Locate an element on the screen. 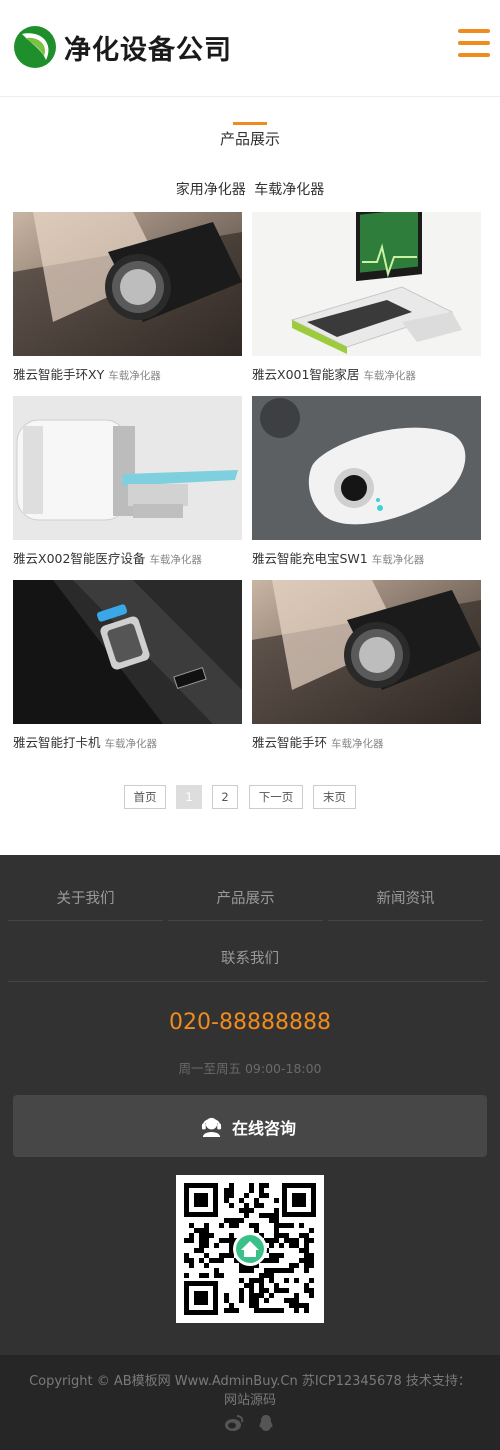  page-last-button: 末页 is located at coordinates (334, 797).